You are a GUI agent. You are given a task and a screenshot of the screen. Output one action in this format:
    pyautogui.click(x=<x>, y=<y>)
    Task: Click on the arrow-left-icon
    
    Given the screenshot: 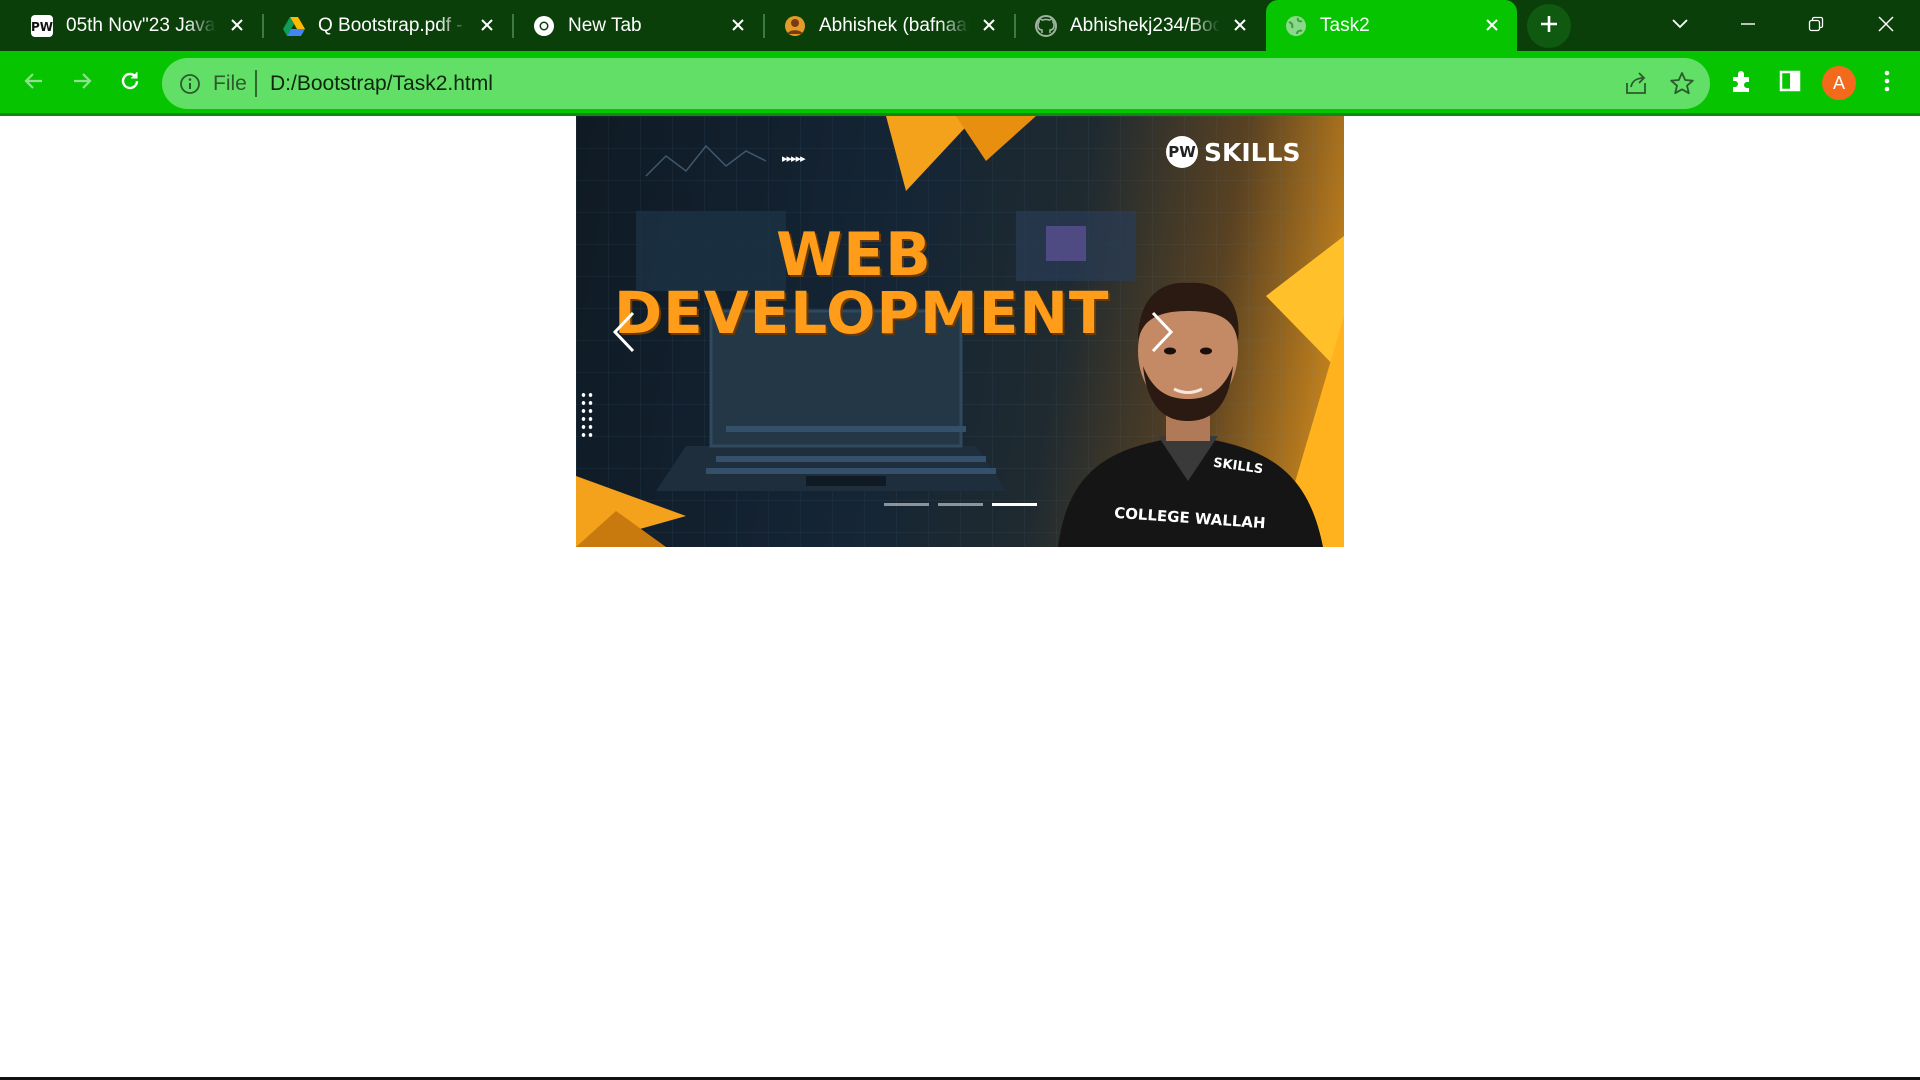 What is the action you would take?
    pyautogui.click(x=34, y=83)
    